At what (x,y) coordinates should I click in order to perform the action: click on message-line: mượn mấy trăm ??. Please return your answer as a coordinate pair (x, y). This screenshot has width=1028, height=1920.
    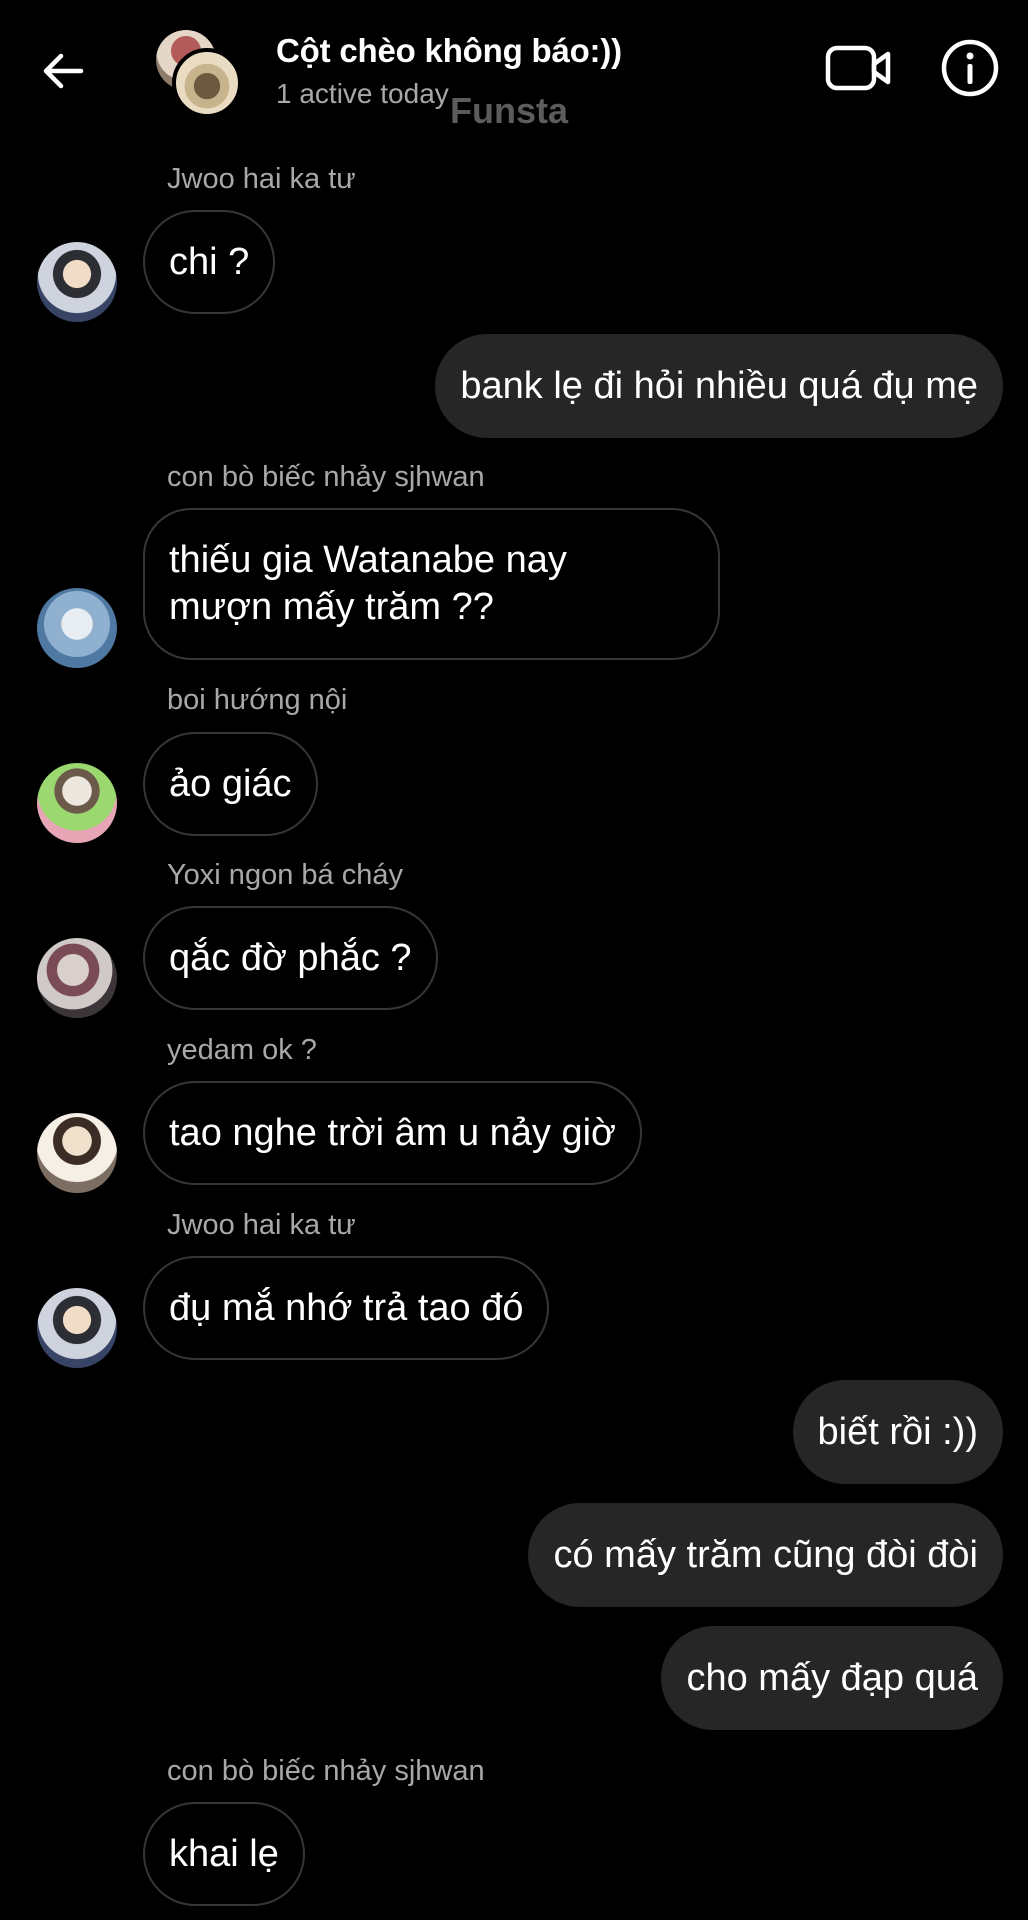
    Looking at the image, I should click on (331, 607).